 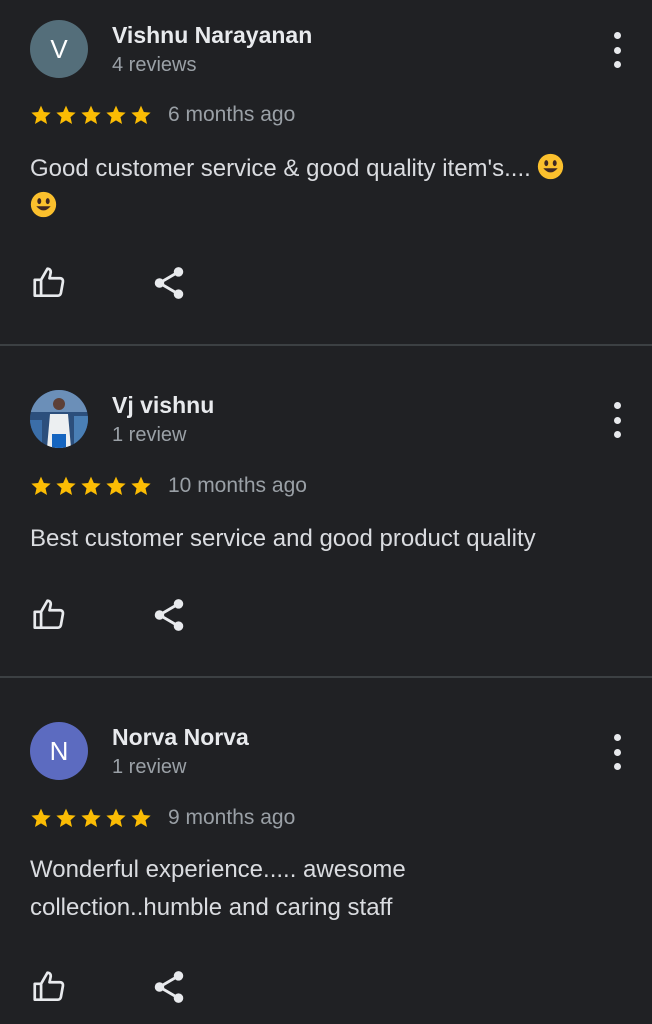 I want to click on avatar: N, so click(x=59, y=751).